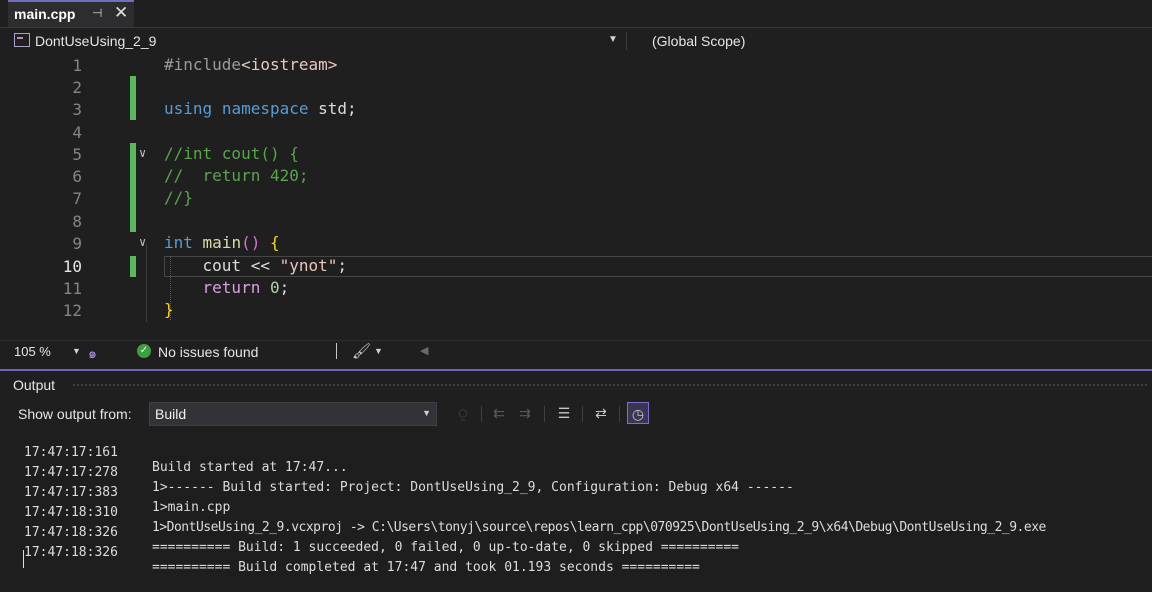 The width and height of the screenshot is (1152, 592). Describe the element at coordinates (45, 14) in the screenshot. I see `tab-label: main.cpp` at that location.